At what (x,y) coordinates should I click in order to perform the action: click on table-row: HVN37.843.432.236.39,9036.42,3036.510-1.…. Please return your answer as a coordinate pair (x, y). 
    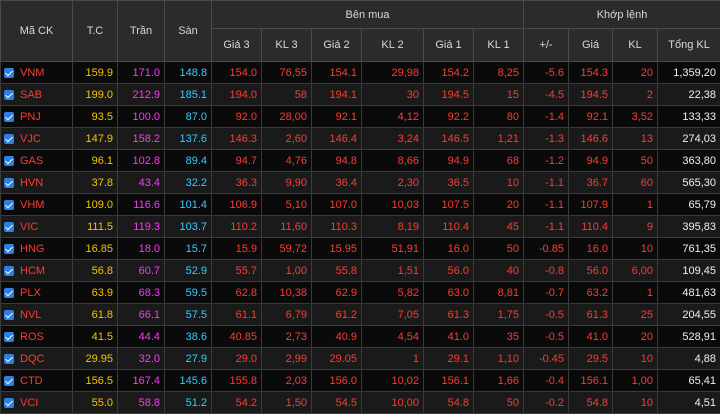
    Looking at the image, I should click on (360, 183).